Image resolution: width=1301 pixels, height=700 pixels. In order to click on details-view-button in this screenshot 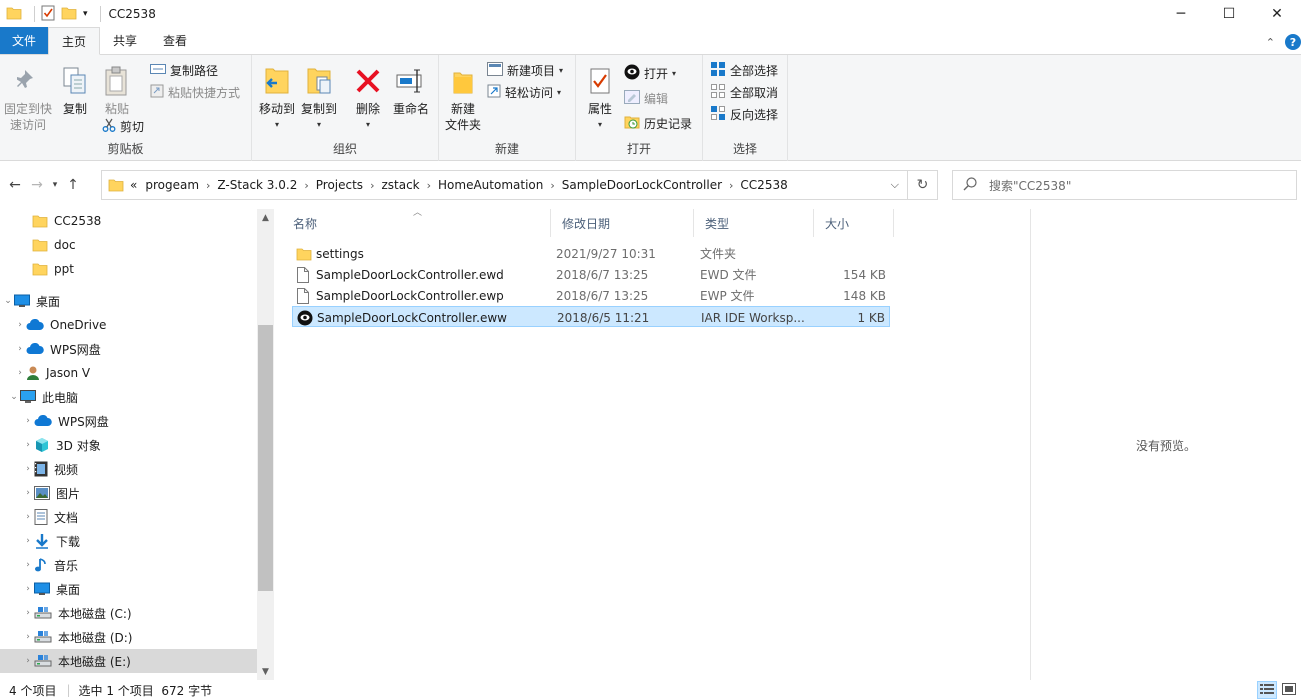, I will do `click(1267, 690)`.